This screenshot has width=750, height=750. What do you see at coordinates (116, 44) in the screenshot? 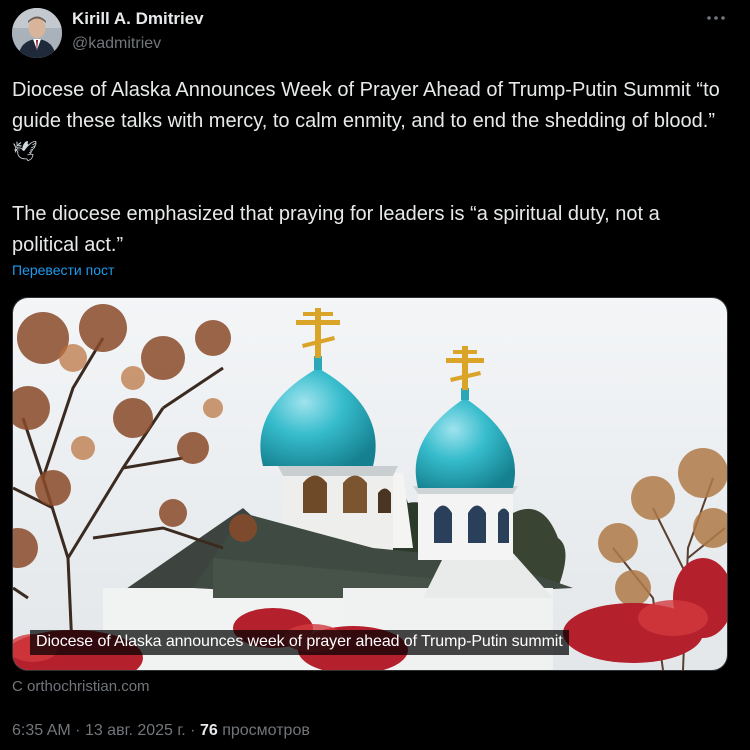
I see `author-handle: @kadmitriev` at bounding box center [116, 44].